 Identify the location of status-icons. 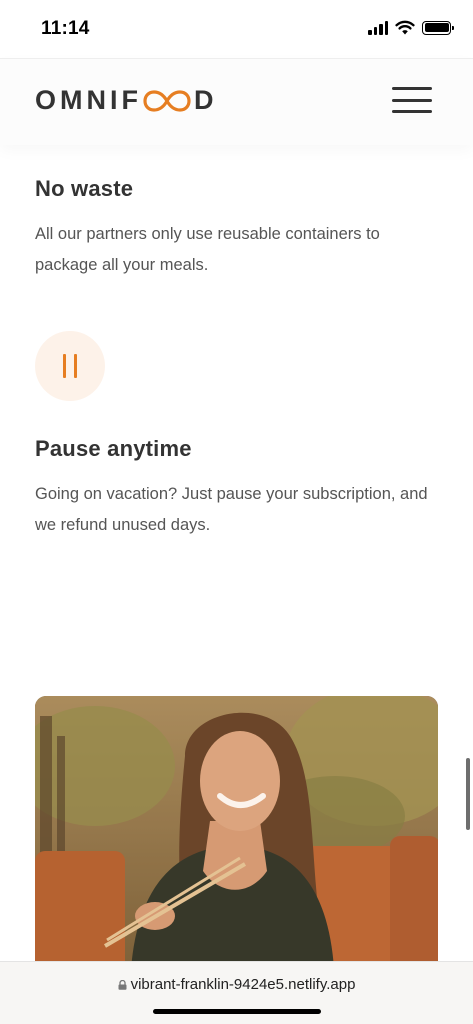
(411, 27).